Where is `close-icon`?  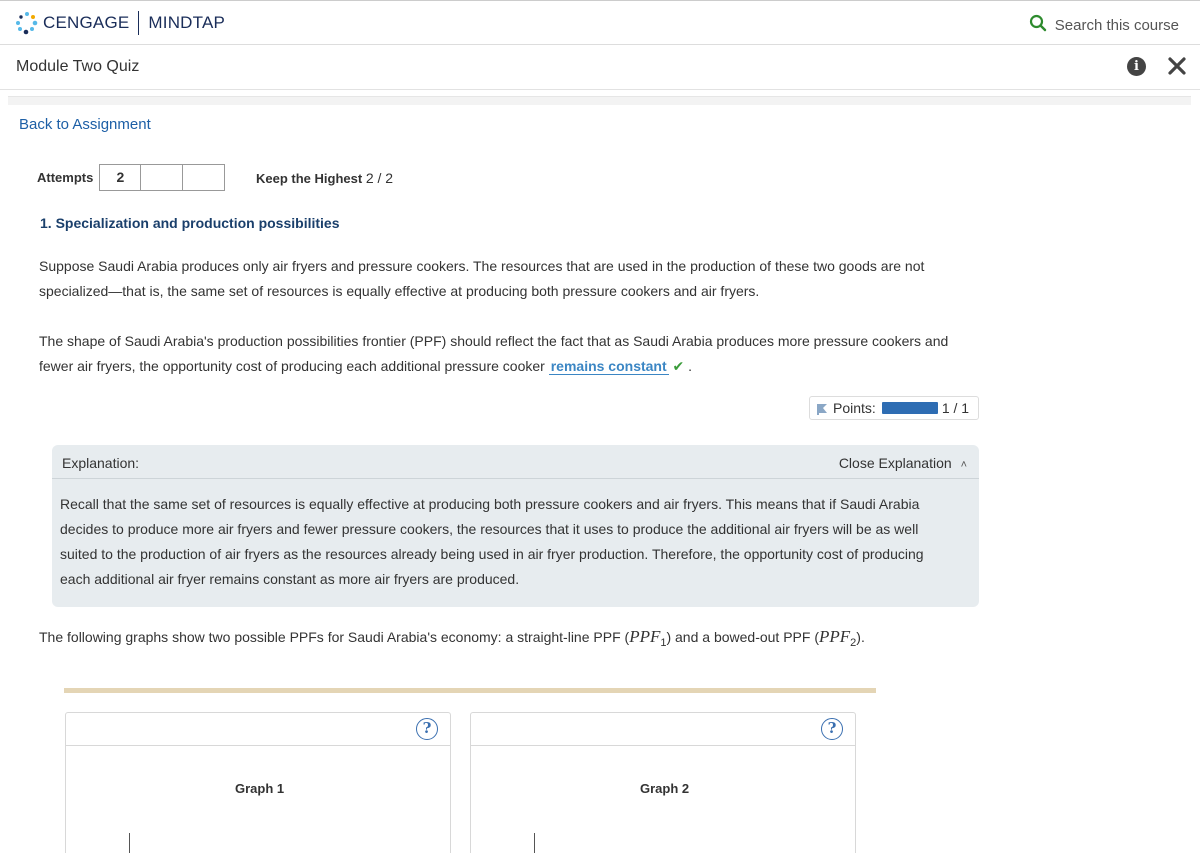 close-icon is located at coordinates (1177, 66).